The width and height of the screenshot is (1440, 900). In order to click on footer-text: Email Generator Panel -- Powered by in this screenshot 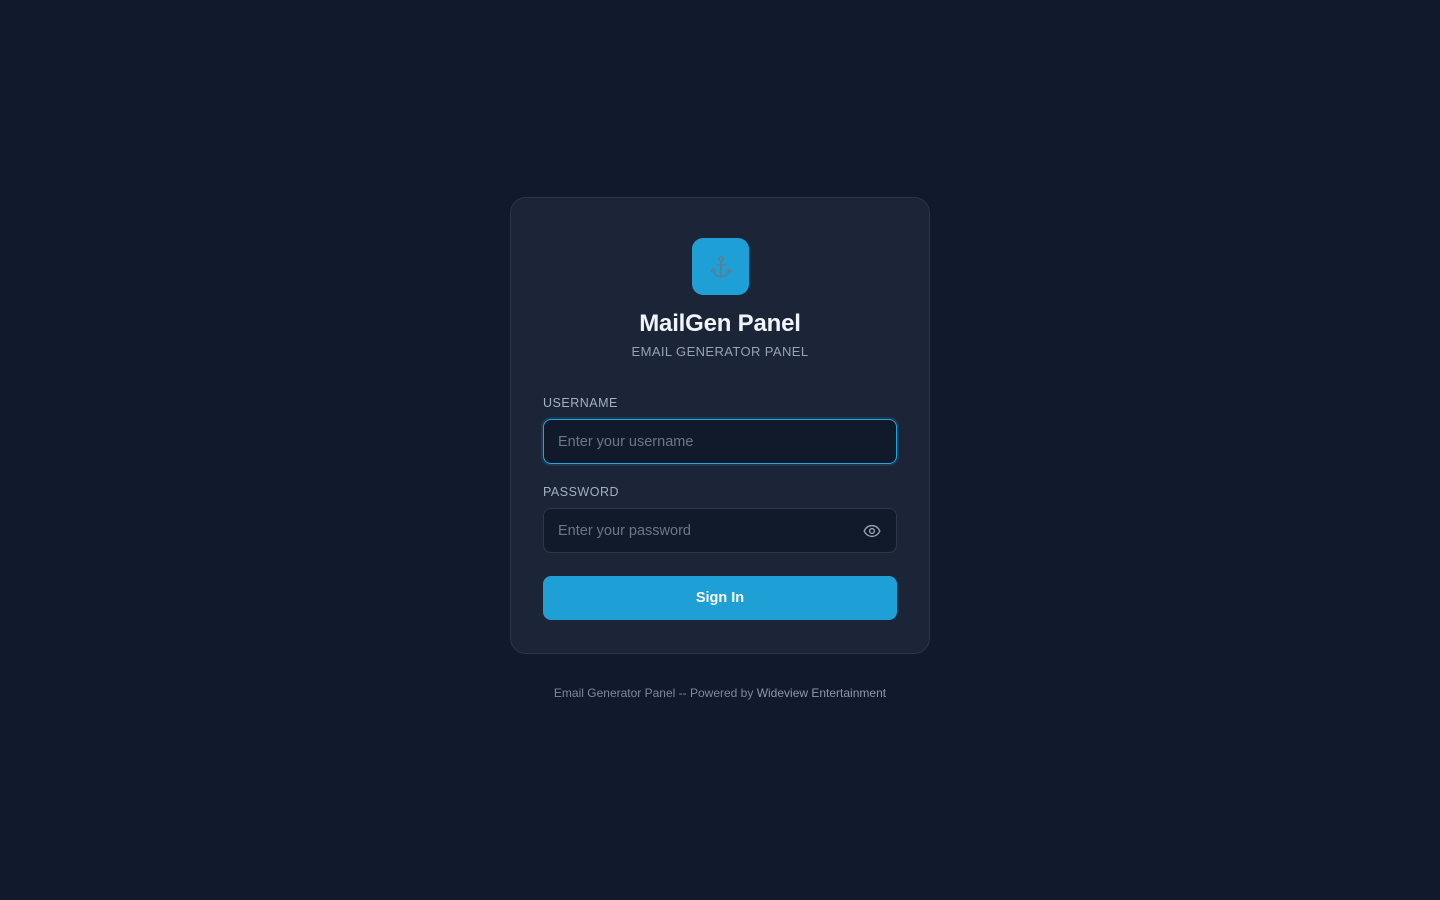, I will do `click(655, 693)`.